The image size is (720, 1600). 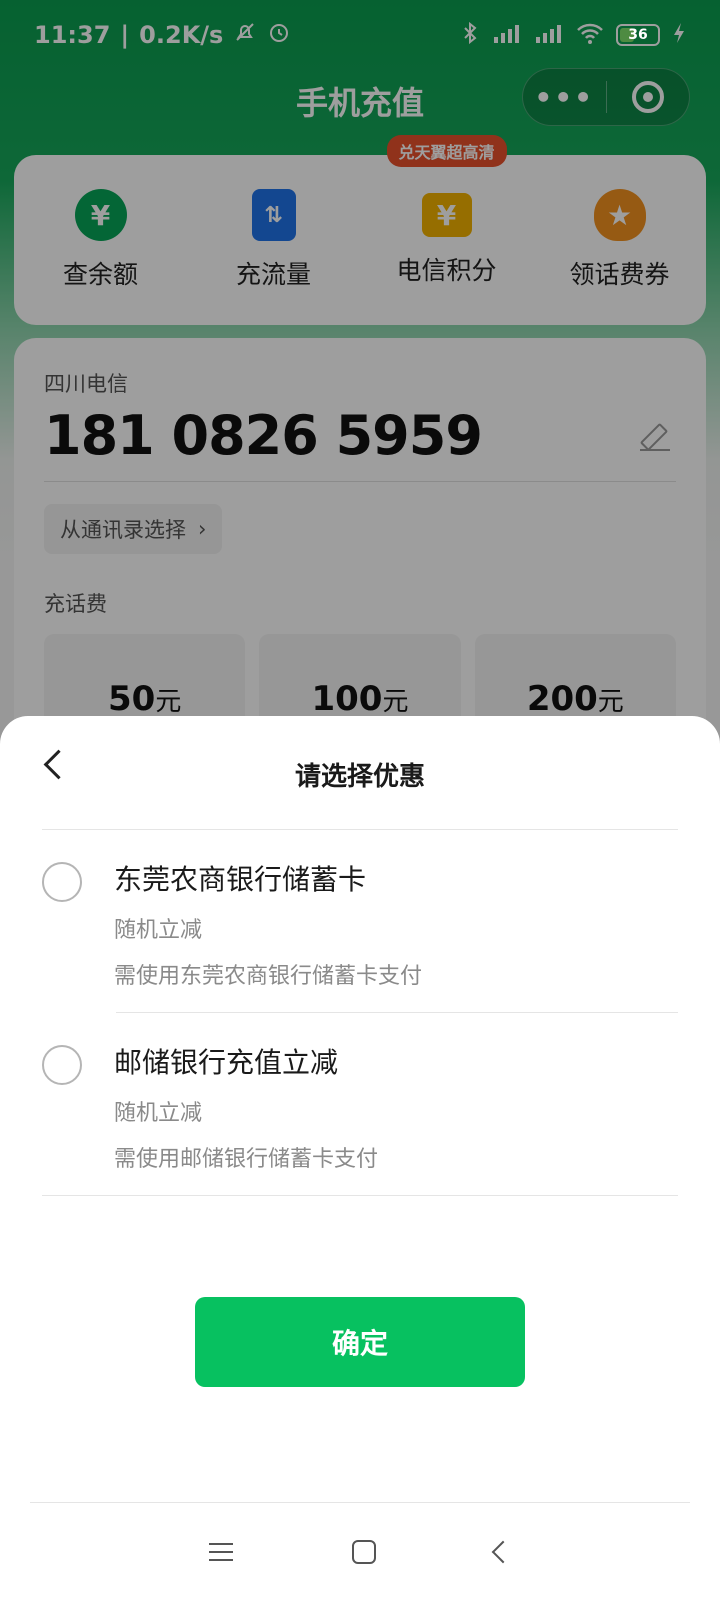 I want to click on menu-icon, so click(x=221, y=1551).